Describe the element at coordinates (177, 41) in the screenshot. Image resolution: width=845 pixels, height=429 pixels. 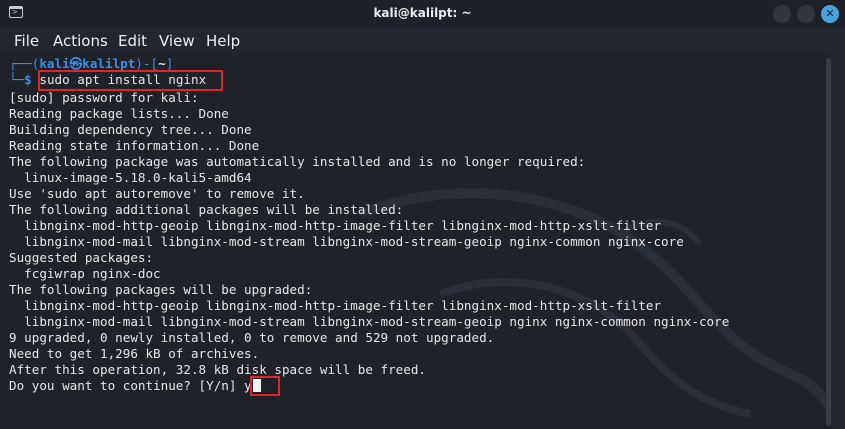
I see `menu-view: View` at that location.